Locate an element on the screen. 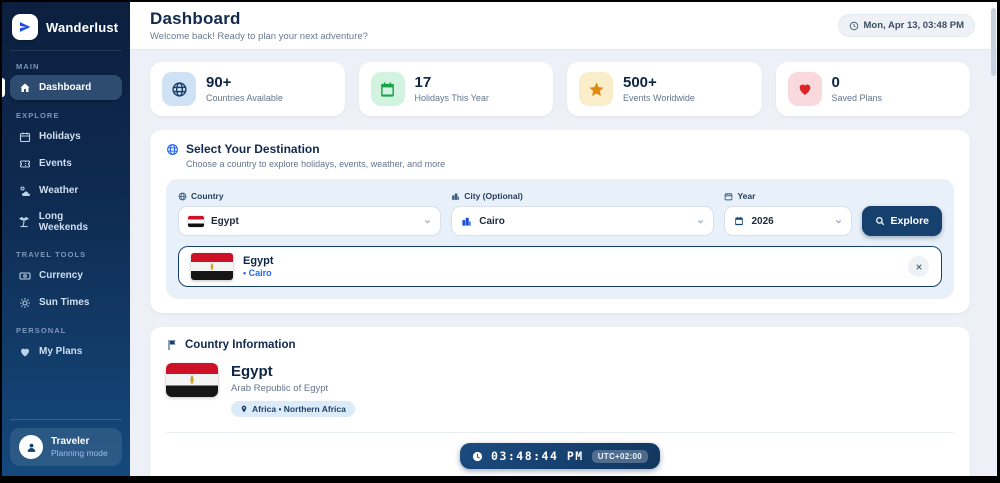  local-time-row: 03:48:44 PM UTC+02:00 is located at coordinates (560, 456).